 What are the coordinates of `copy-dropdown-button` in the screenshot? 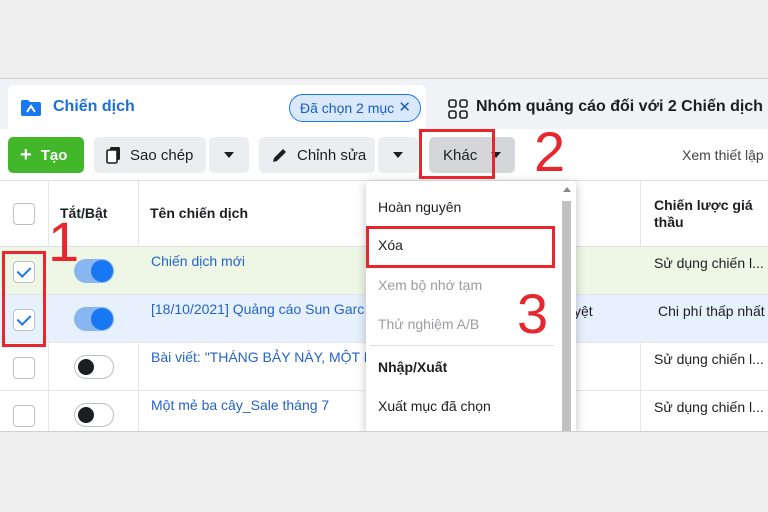 It's located at (229, 155).